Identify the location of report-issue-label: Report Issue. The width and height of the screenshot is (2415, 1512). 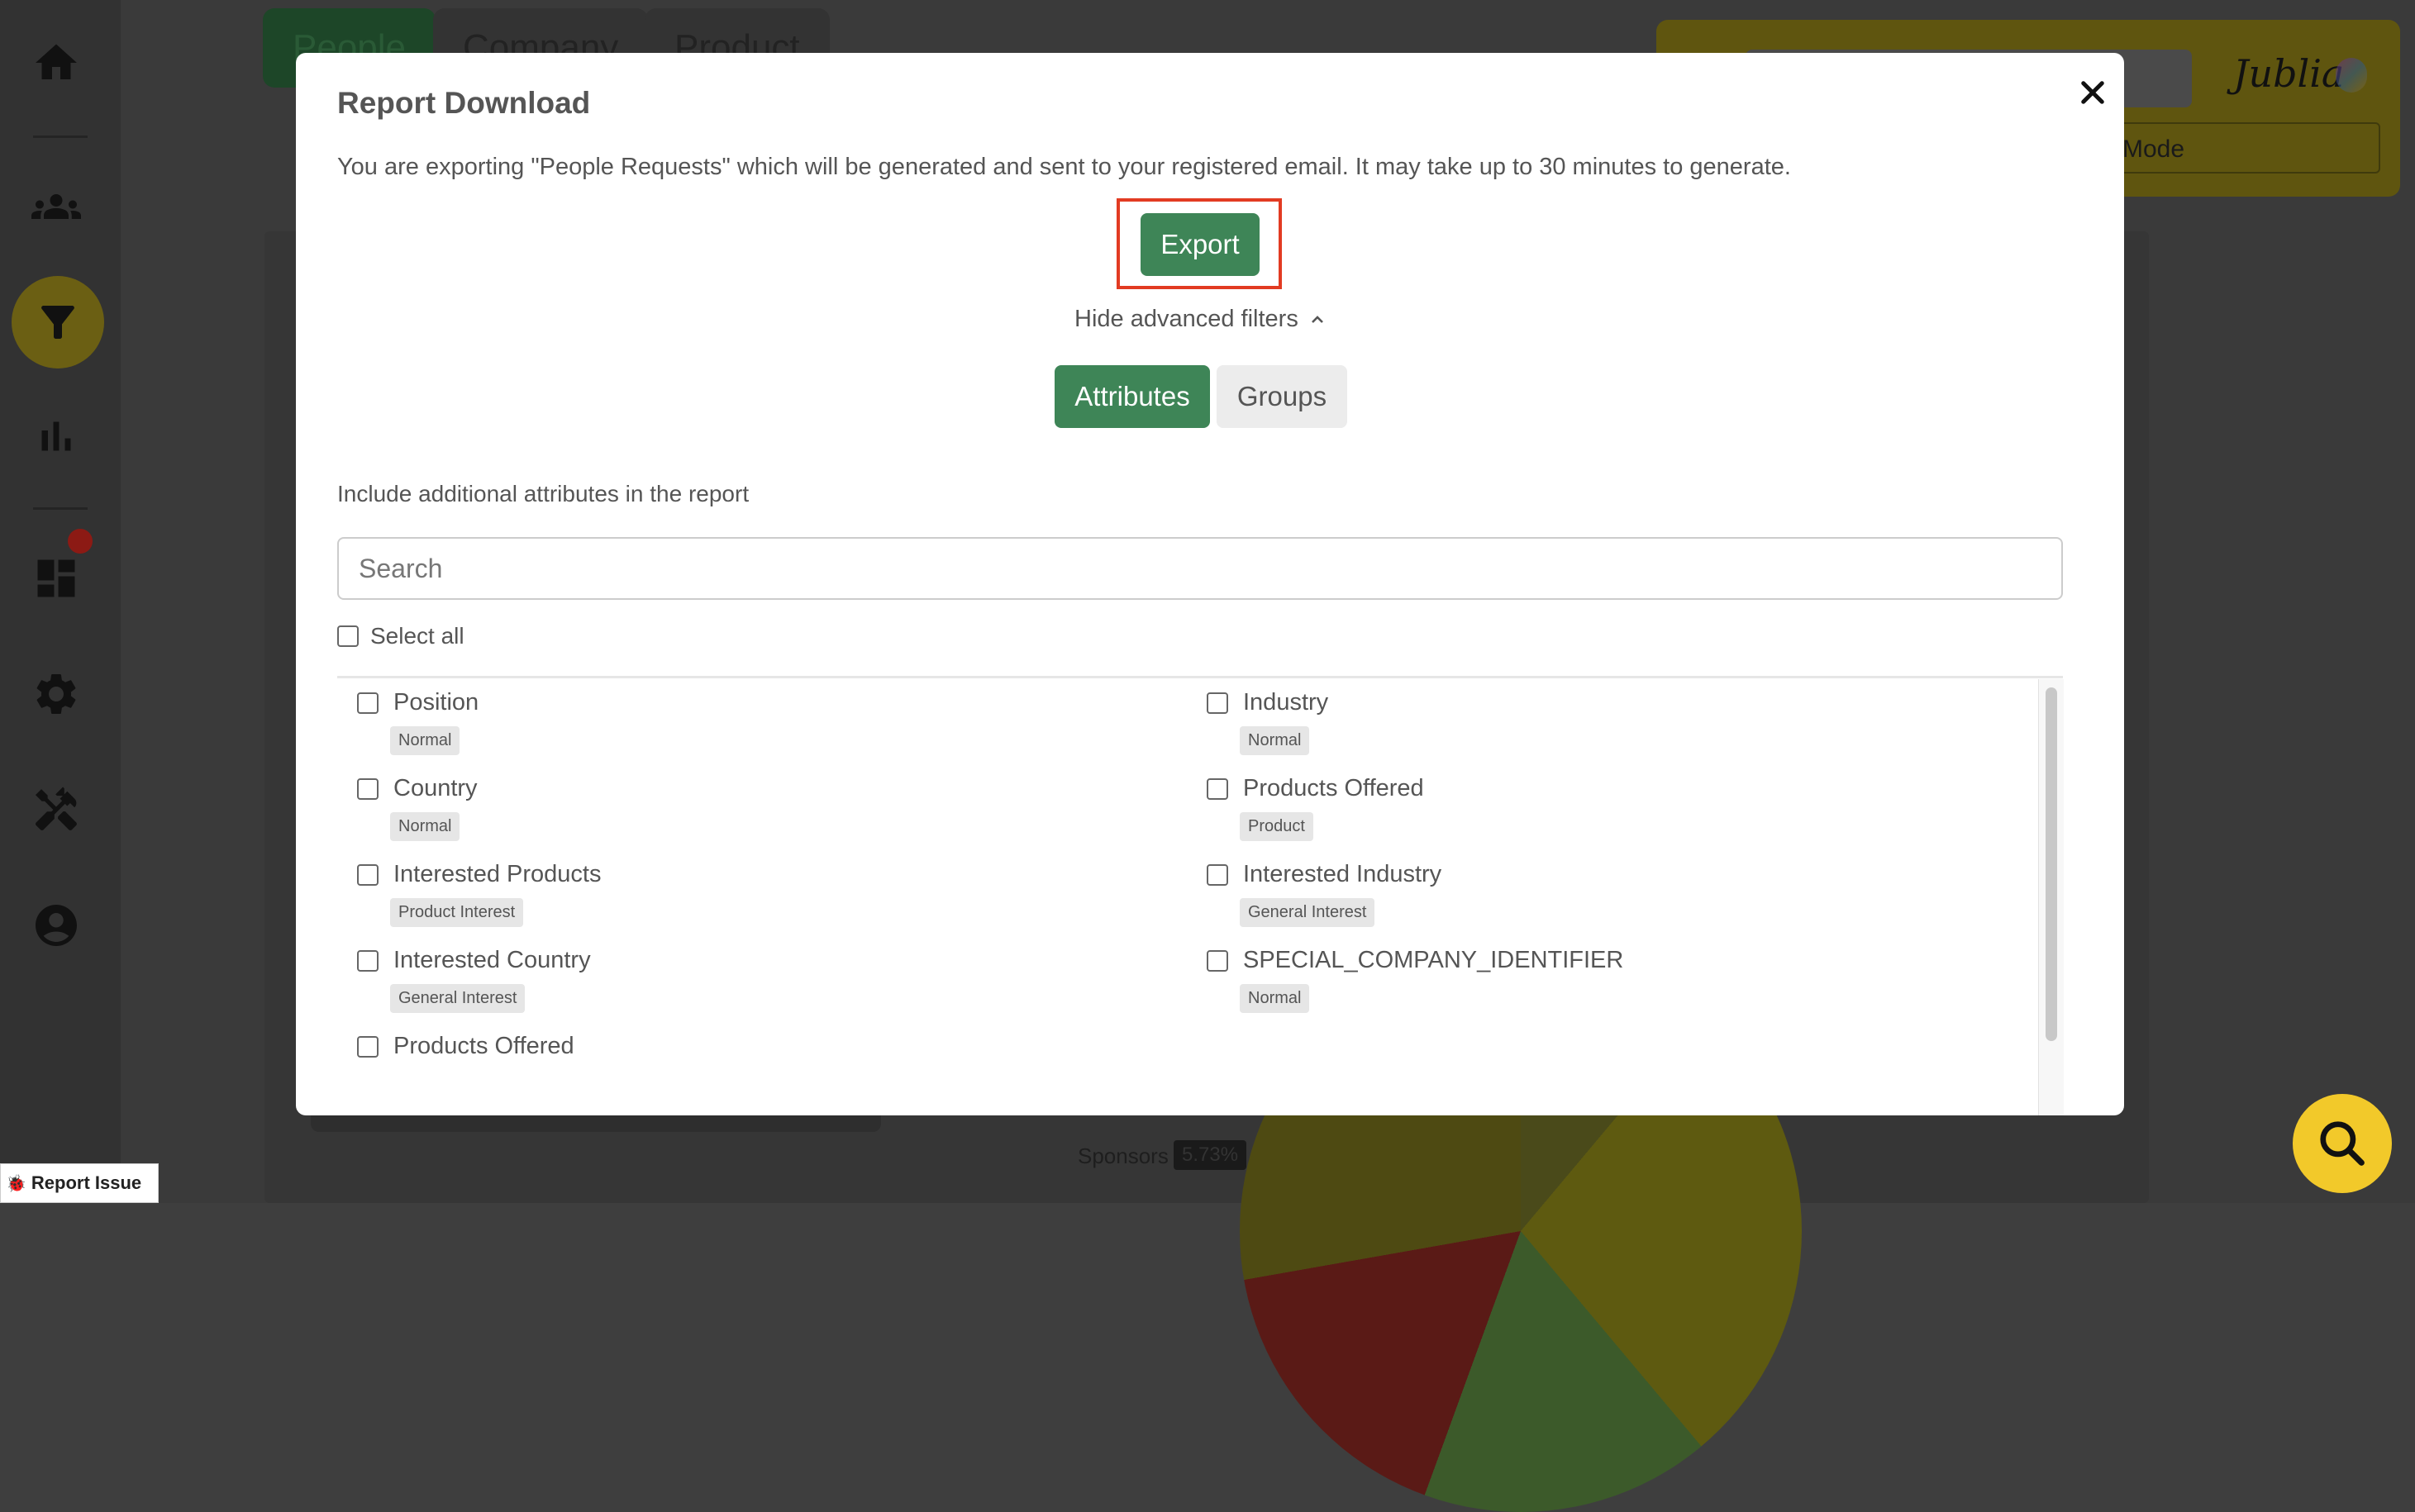
(86, 1182).